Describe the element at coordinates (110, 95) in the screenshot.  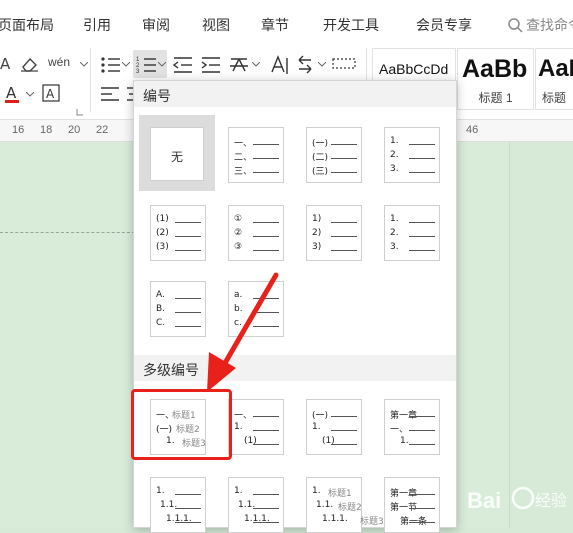
I see `align-left-icon` at that location.